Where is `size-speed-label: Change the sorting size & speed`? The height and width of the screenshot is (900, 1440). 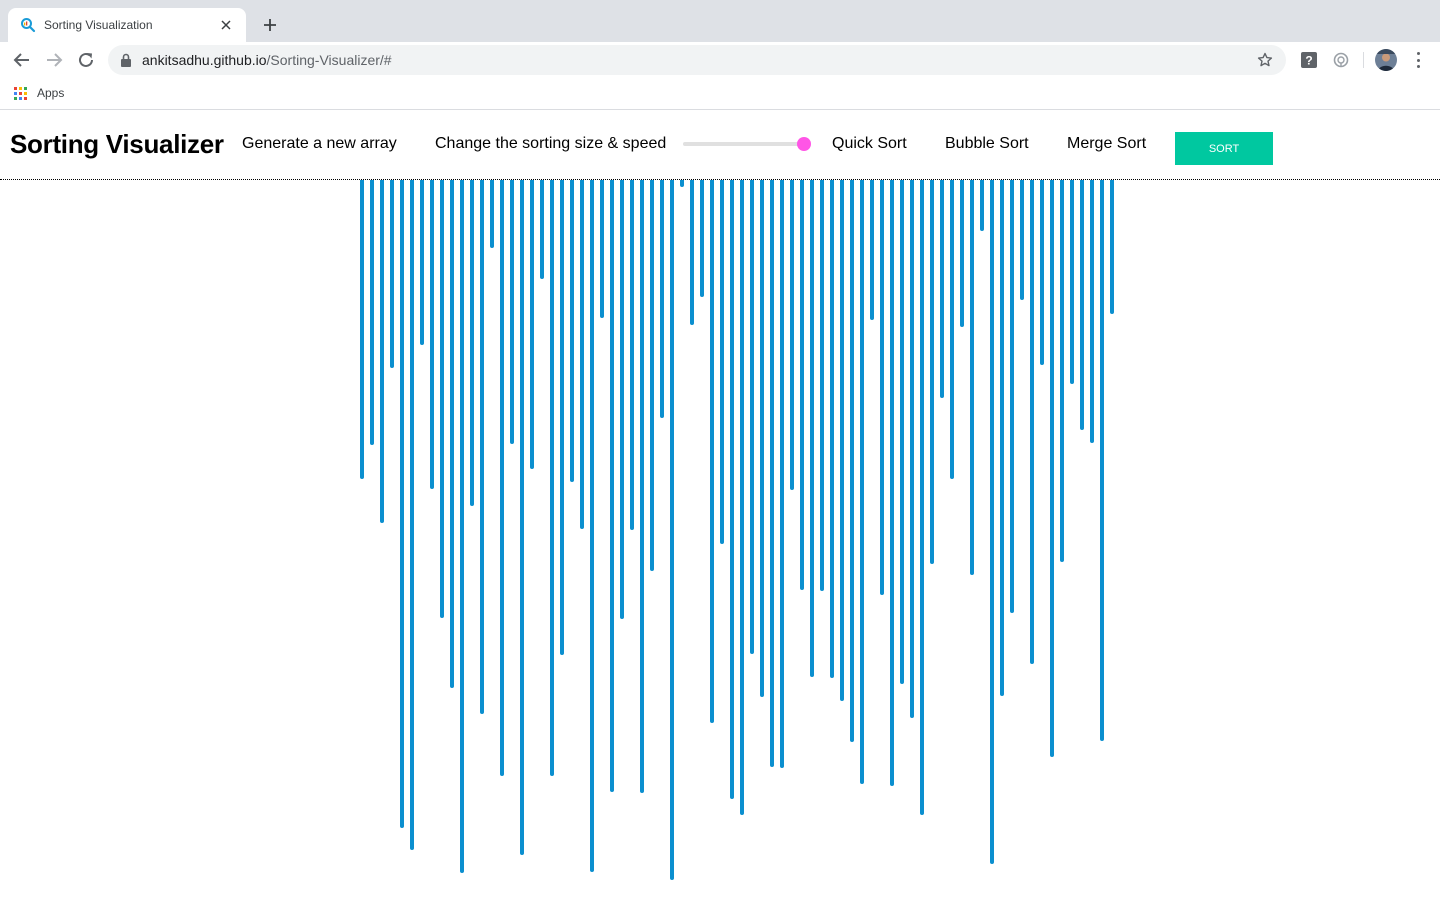
size-speed-label: Change the sorting size & speed is located at coordinates (551, 143).